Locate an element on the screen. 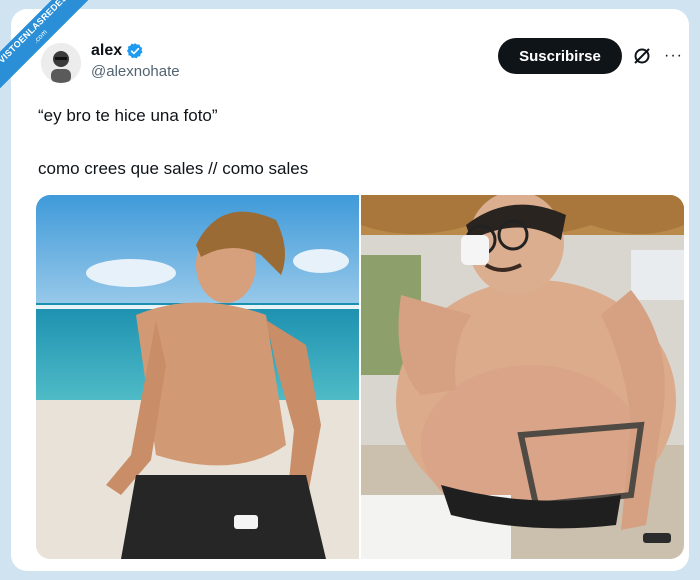 Image resolution: width=700 pixels, height=580 pixels. subscribe-button: Suscribirse is located at coordinates (560, 56).